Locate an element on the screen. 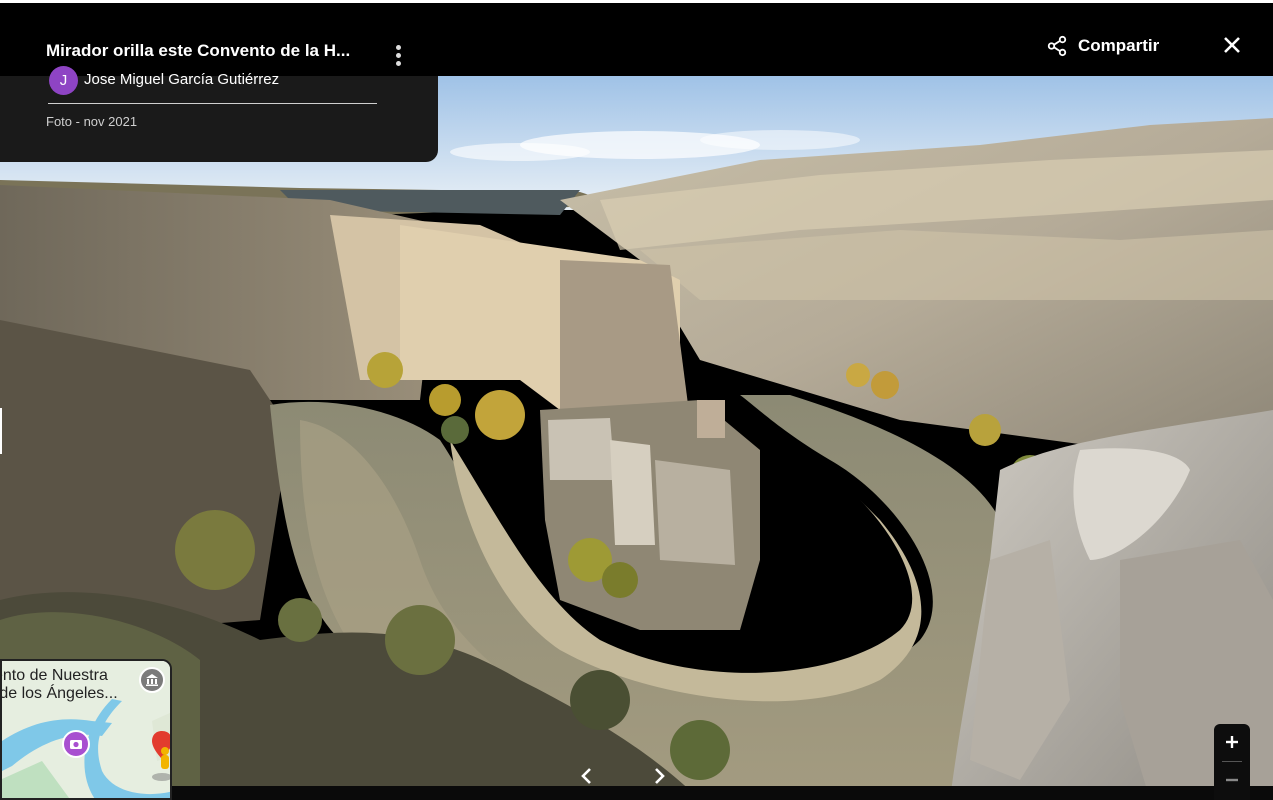 The image size is (1273, 800). zoom-controls is located at coordinates (1232, 762).